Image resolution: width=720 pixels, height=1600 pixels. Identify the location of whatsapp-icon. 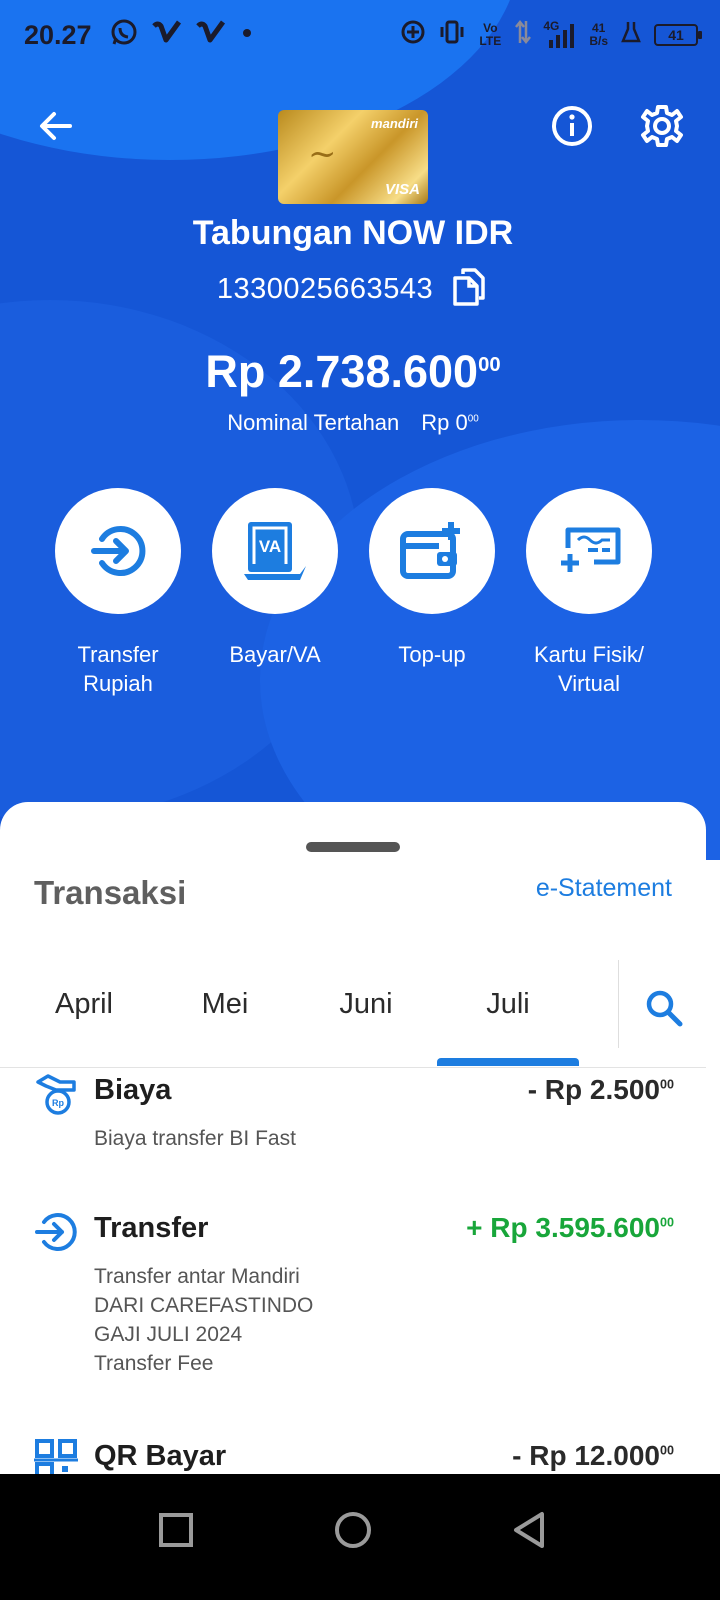
(124, 35).